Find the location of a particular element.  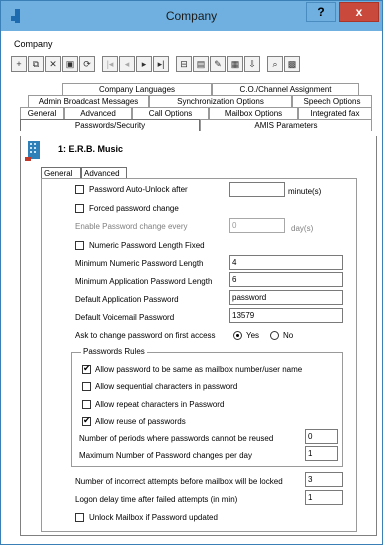

auto-unlock-field is located at coordinates (257, 189).